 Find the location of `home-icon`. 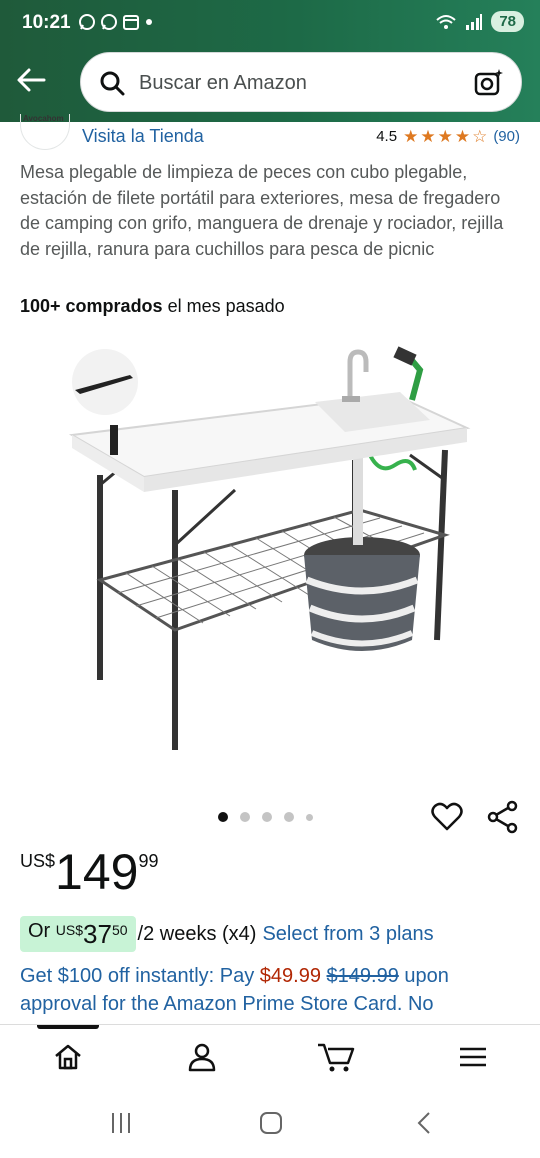

home-icon is located at coordinates (68, 1057).